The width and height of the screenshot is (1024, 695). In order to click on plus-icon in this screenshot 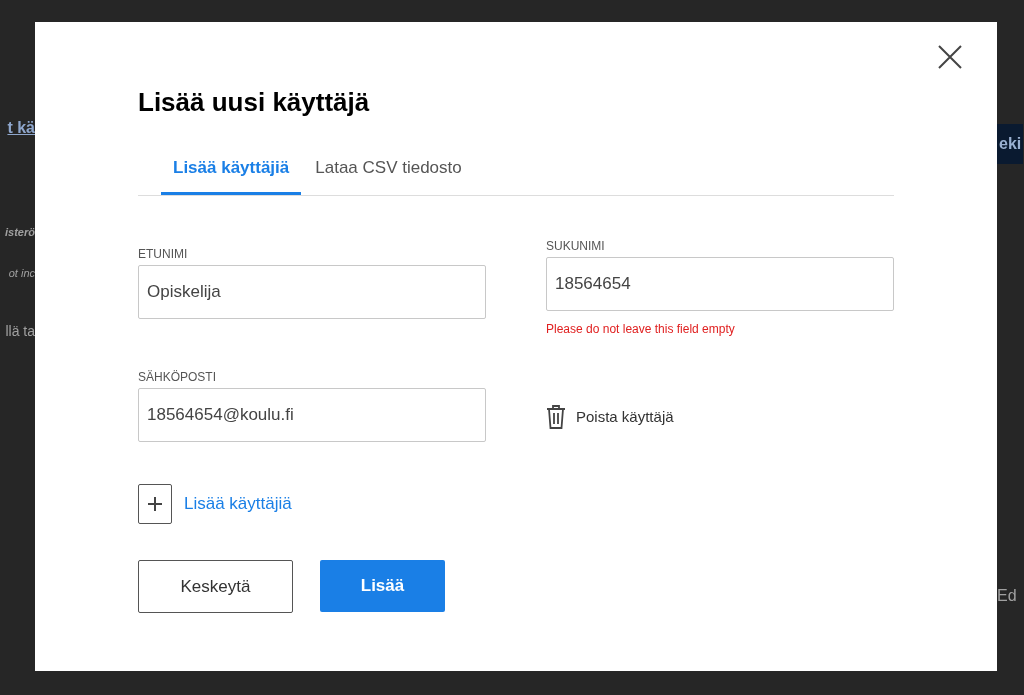, I will do `click(155, 504)`.